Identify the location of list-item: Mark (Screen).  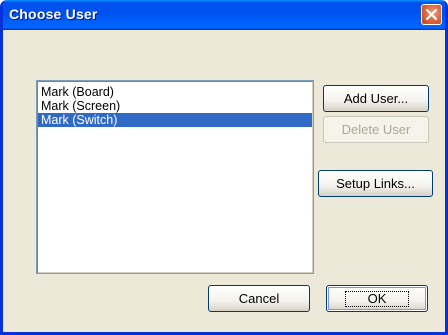
(175, 106).